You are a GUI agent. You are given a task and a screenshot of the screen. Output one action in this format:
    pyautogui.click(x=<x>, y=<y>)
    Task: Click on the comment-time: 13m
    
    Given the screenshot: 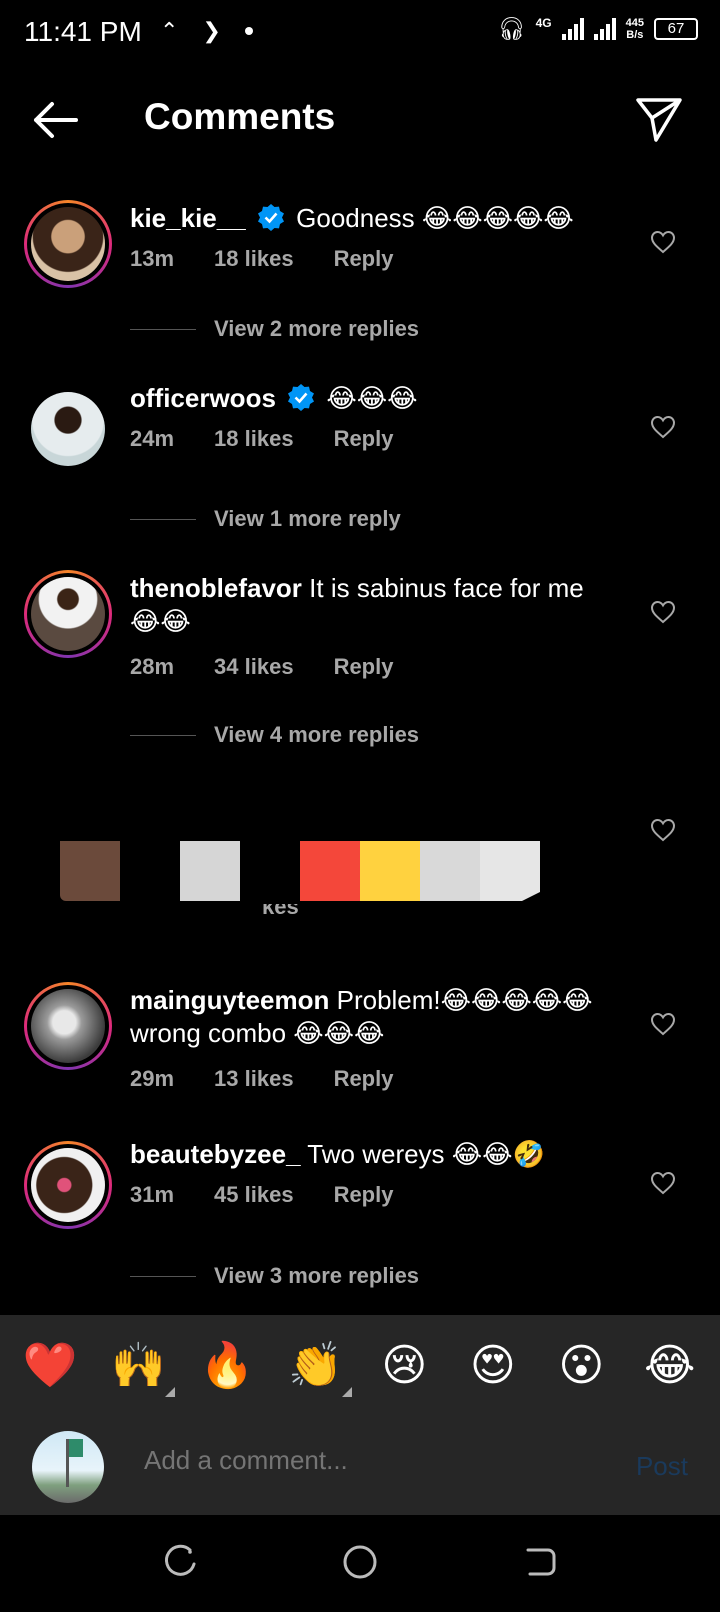 What is the action you would take?
    pyautogui.click(x=152, y=258)
    